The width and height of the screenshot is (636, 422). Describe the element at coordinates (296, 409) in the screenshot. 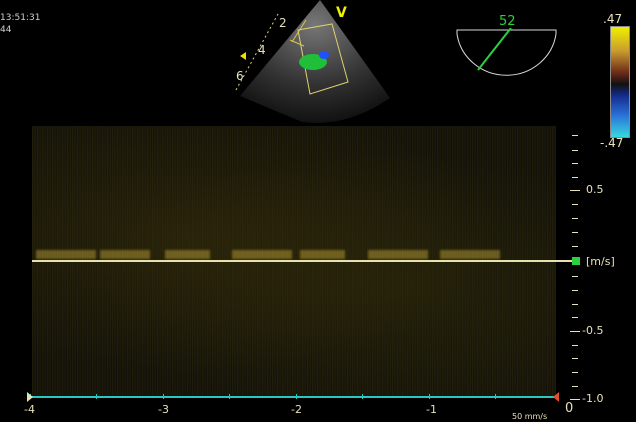

I see `time-label--2: -2` at that location.